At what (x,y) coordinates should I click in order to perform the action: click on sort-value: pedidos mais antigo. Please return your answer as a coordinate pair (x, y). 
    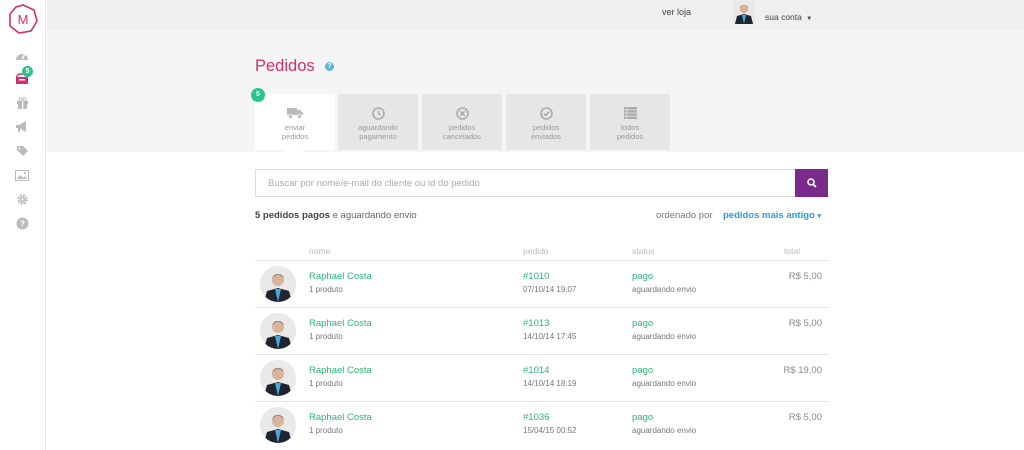
    Looking at the image, I should click on (769, 215).